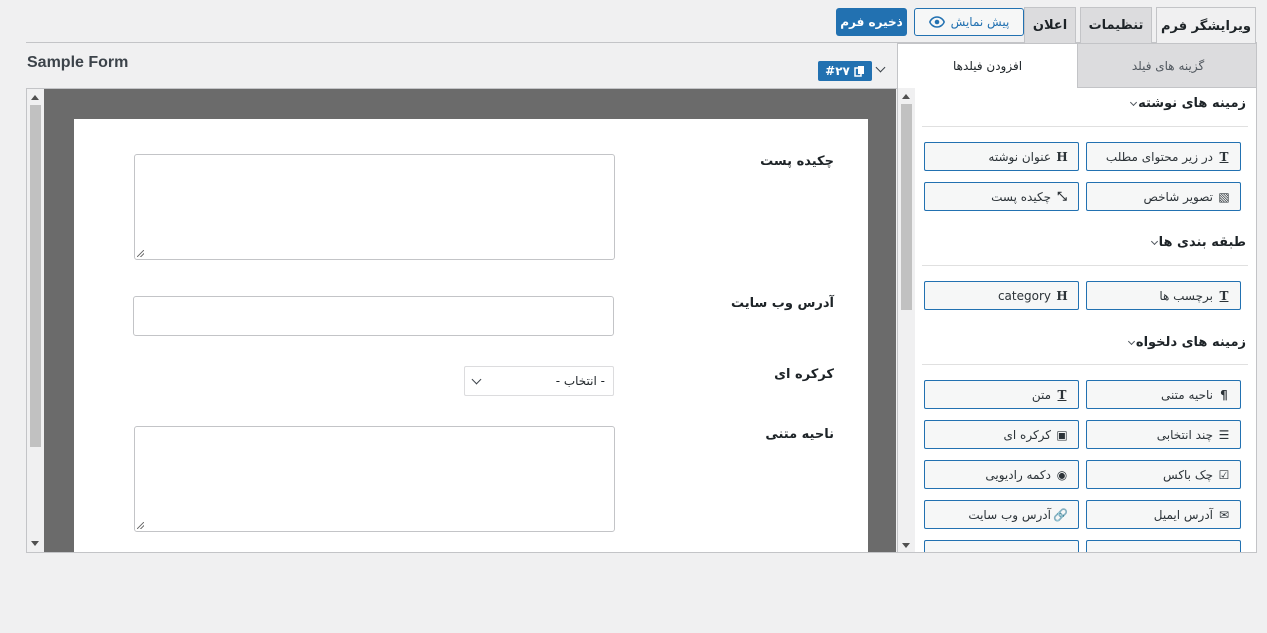 This screenshot has width=1267, height=633. What do you see at coordinates (373, 316) in the screenshot?
I see `website-input` at bounding box center [373, 316].